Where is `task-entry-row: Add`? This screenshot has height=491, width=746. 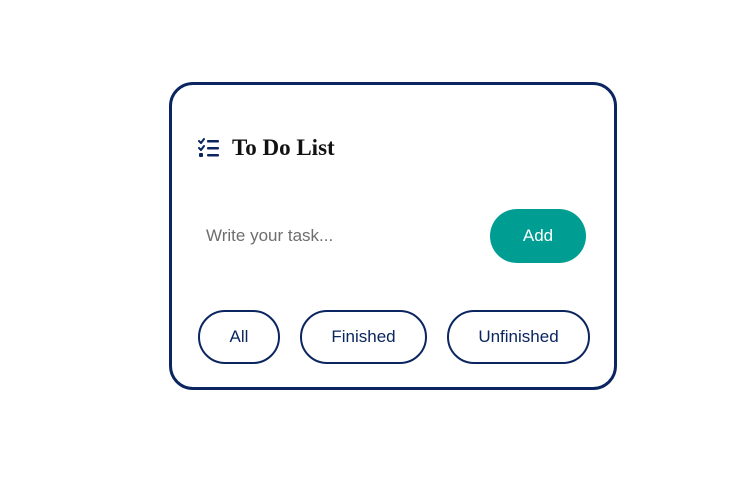
task-entry-row: Add is located at coordinates (393, 236).